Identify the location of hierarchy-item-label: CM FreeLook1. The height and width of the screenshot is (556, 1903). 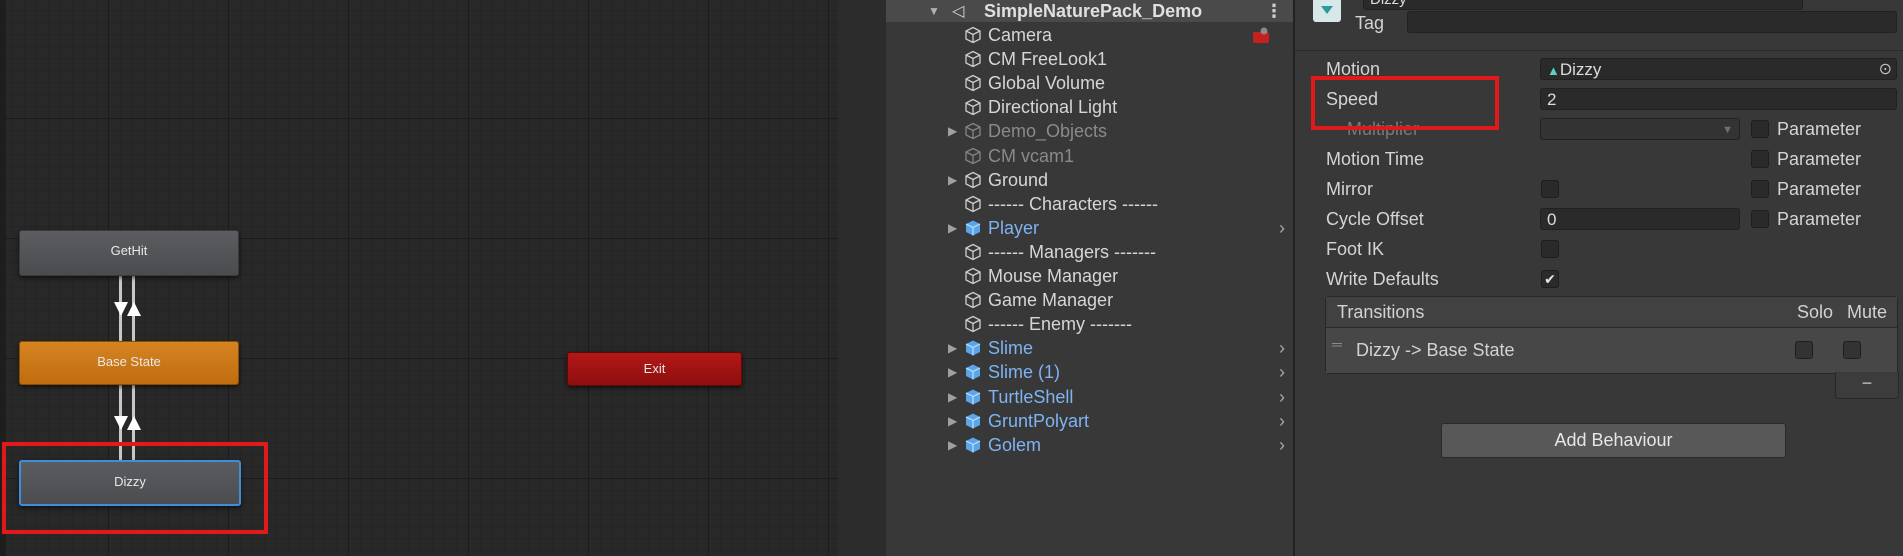
(1048, 59).